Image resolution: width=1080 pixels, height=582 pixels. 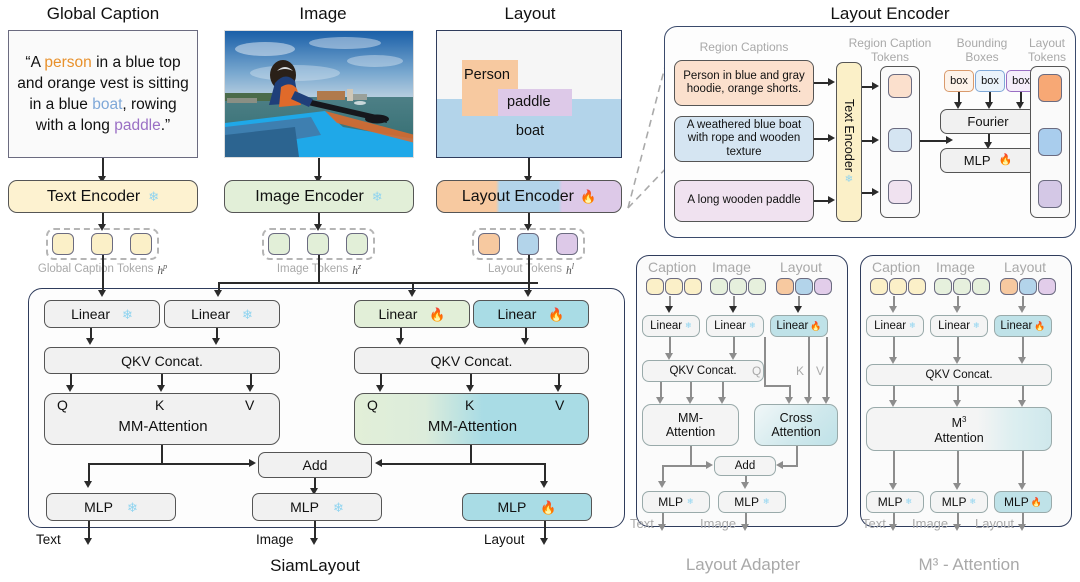 I want to click on arrow-adapter-add-to-mlp, so click(x=745, y=485).